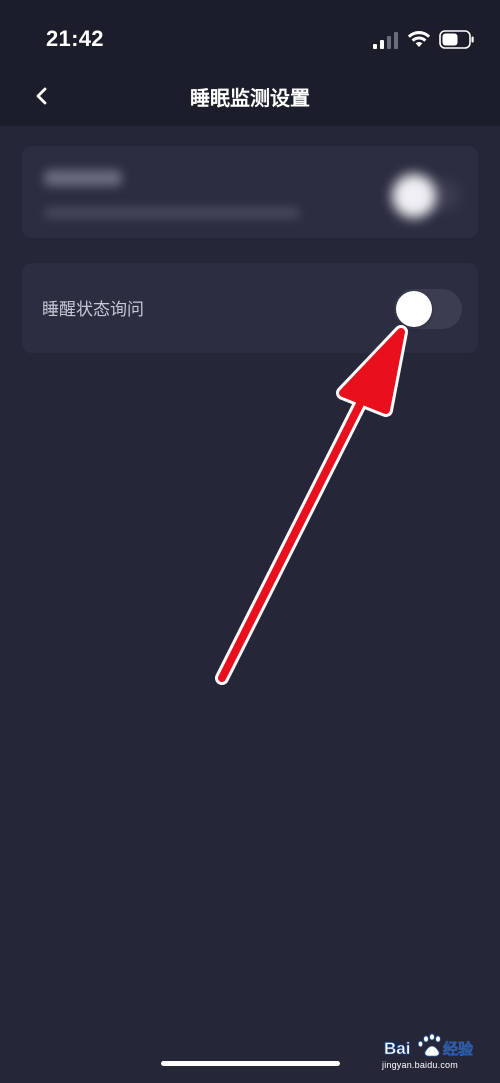 The height and width of the screenshot is (1083, 500). Describe the element at coordinates (414, 309) in the screenshot. I see `toggle-knob` at that location.